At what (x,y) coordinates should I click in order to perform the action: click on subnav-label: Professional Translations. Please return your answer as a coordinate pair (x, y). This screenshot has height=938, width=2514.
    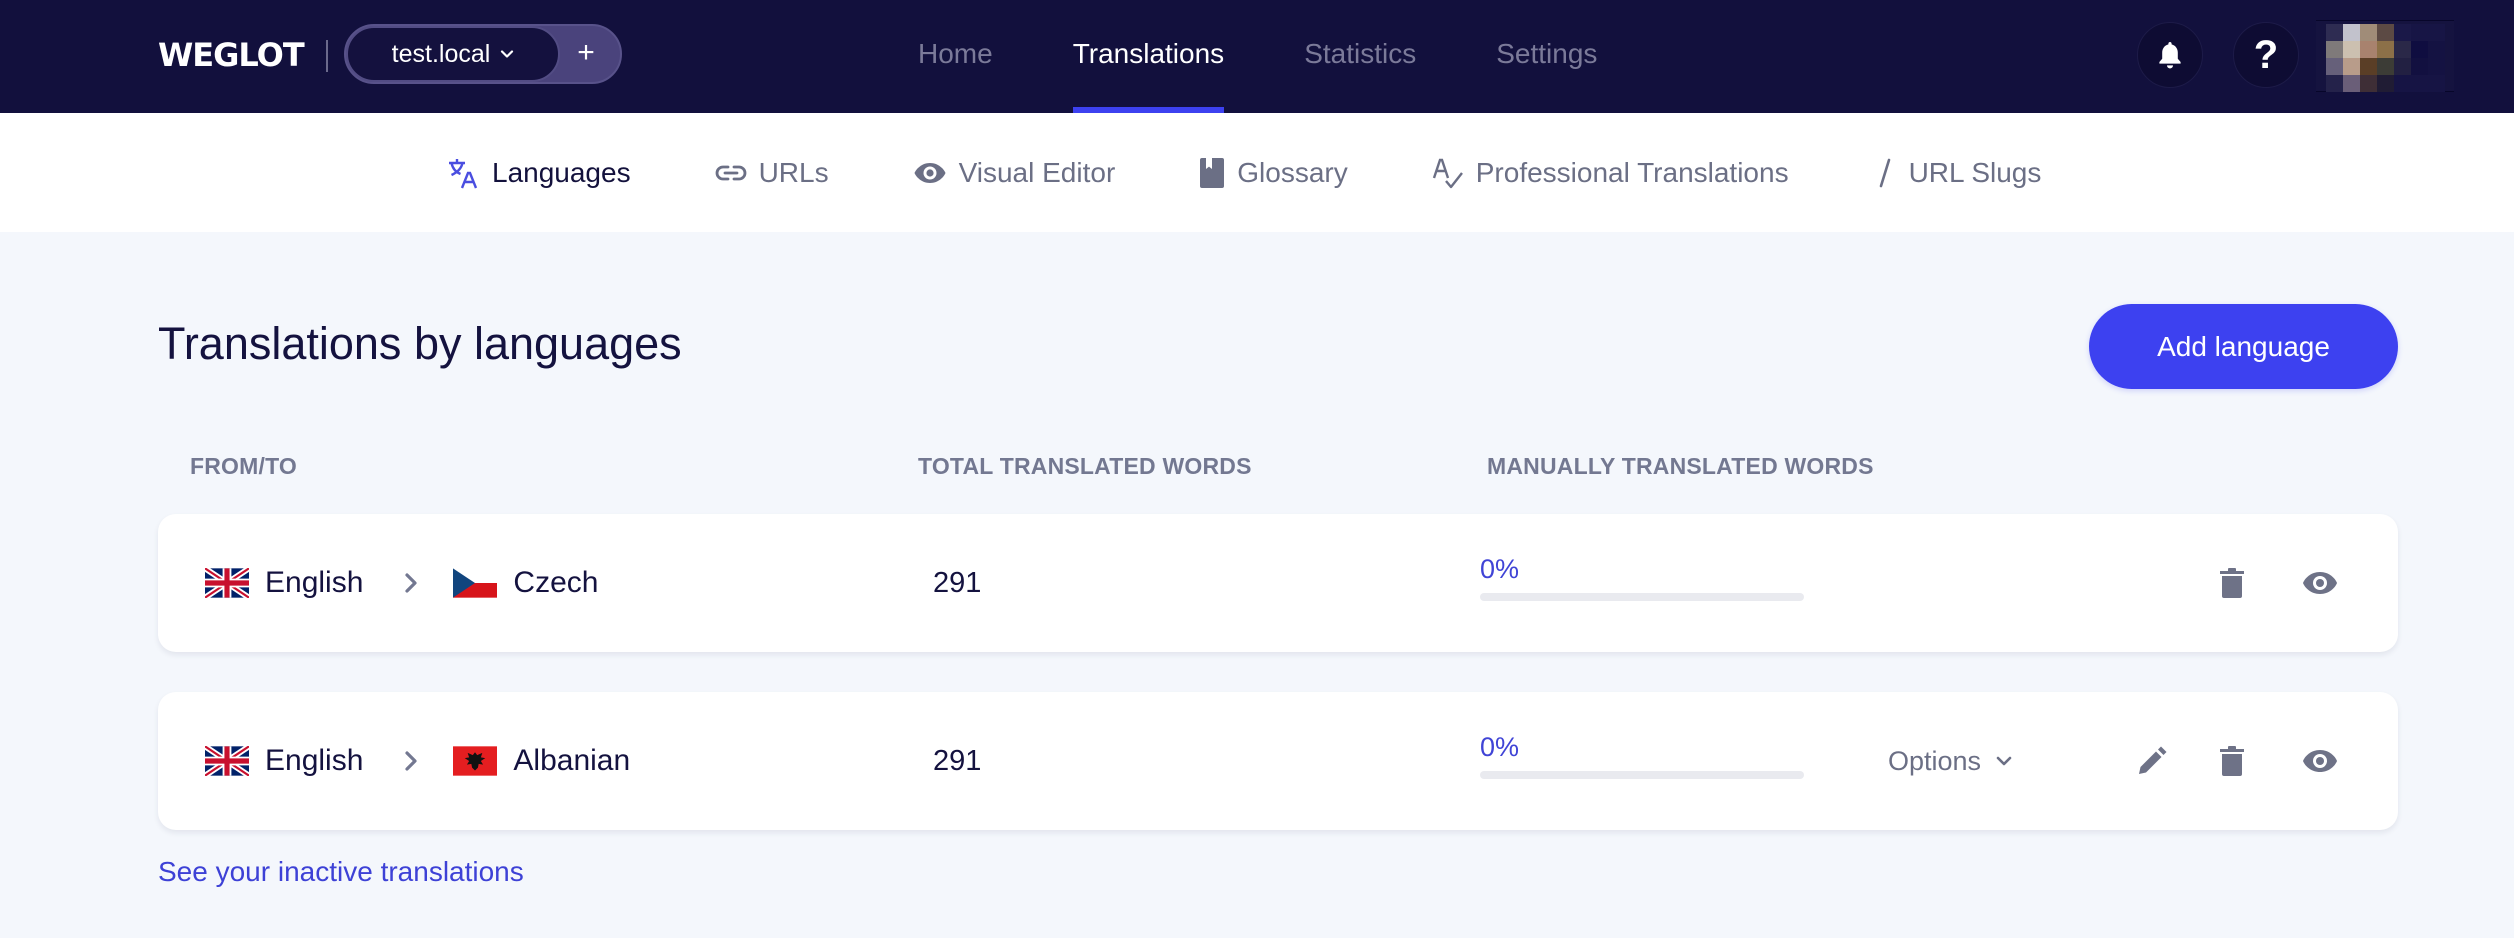
    Looking at the image, I should click on (1632, 172).